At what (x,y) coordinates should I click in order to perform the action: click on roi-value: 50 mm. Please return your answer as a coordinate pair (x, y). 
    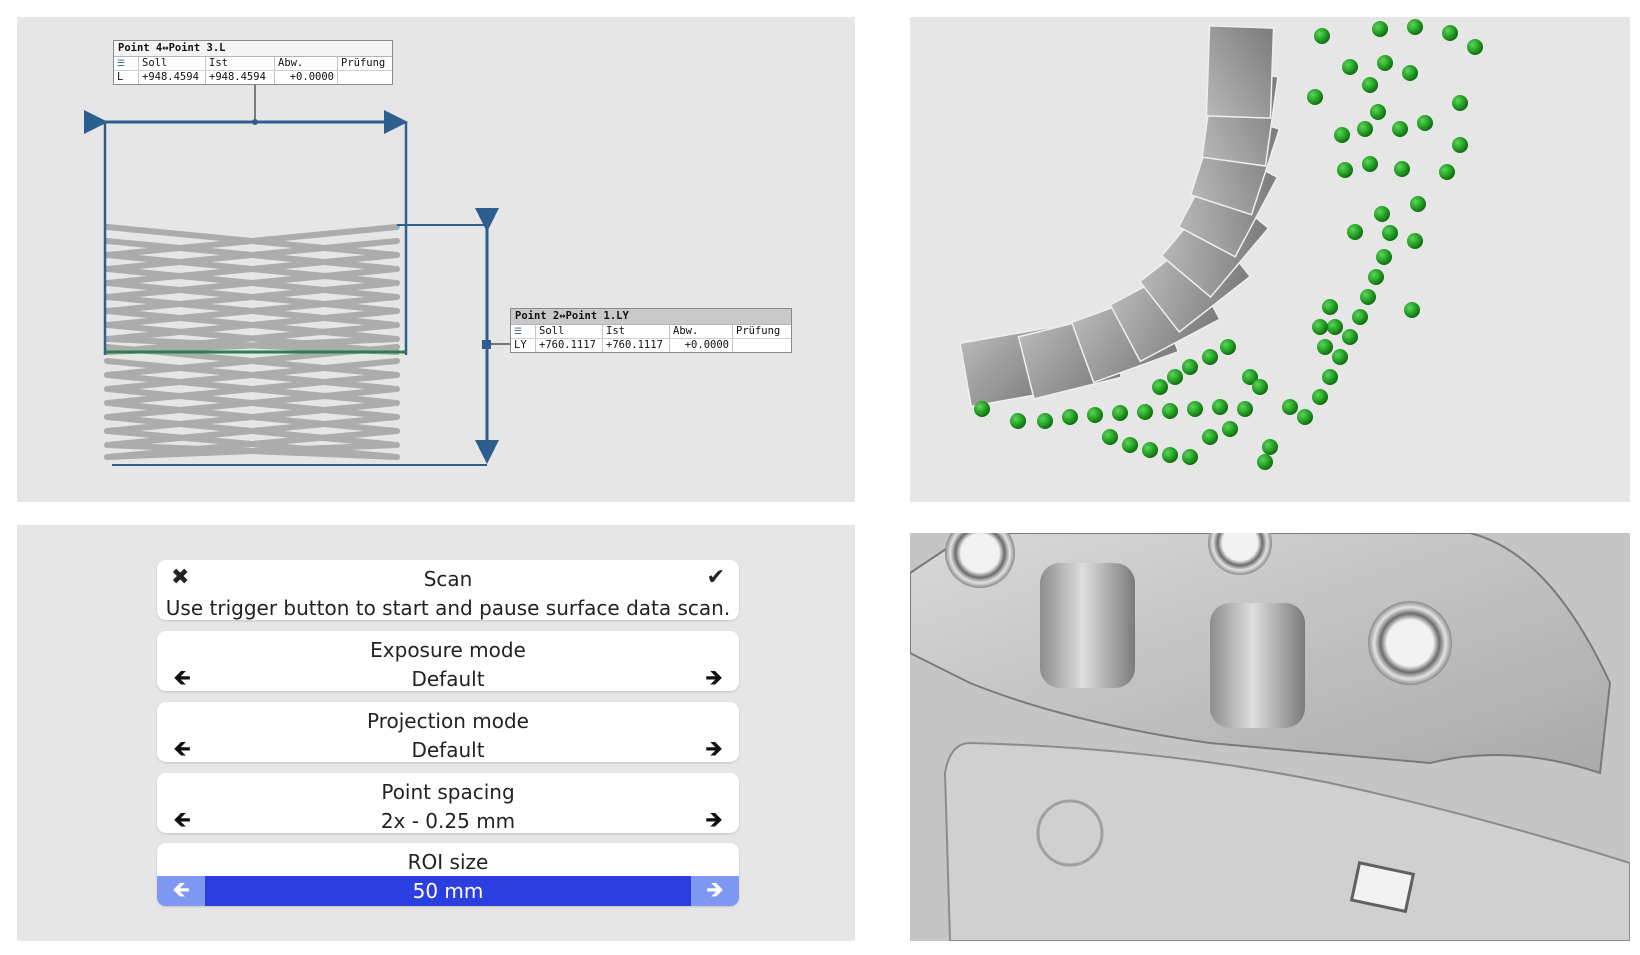
    Looking at the image, I should click on (448, 891).